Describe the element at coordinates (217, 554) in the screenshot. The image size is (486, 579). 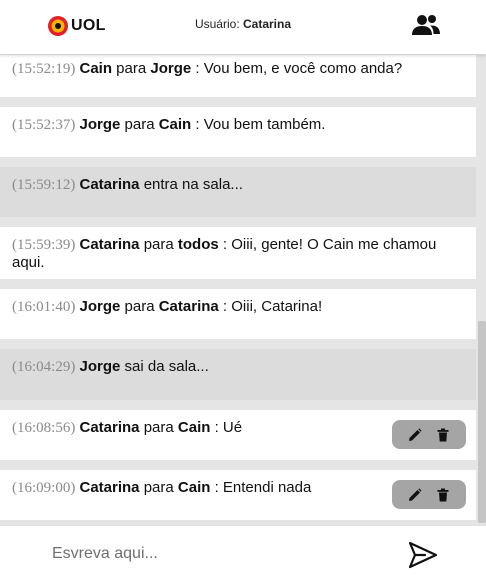
I see `message-input` at that location.